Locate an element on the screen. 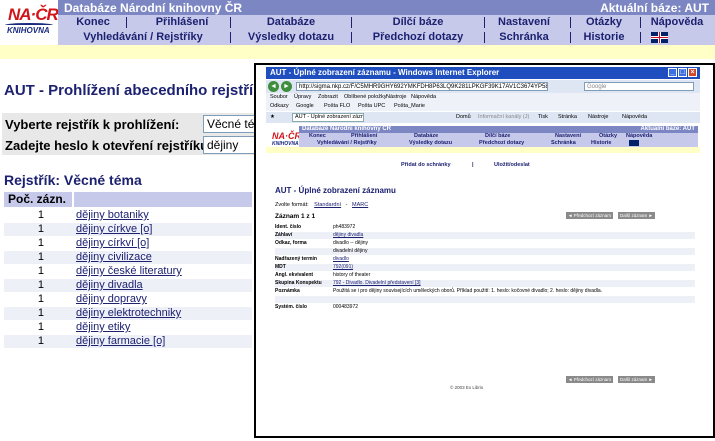 This screenshot has height=441, width=715. ie-tool-page: Stránka is located at coordinates (567, 117).